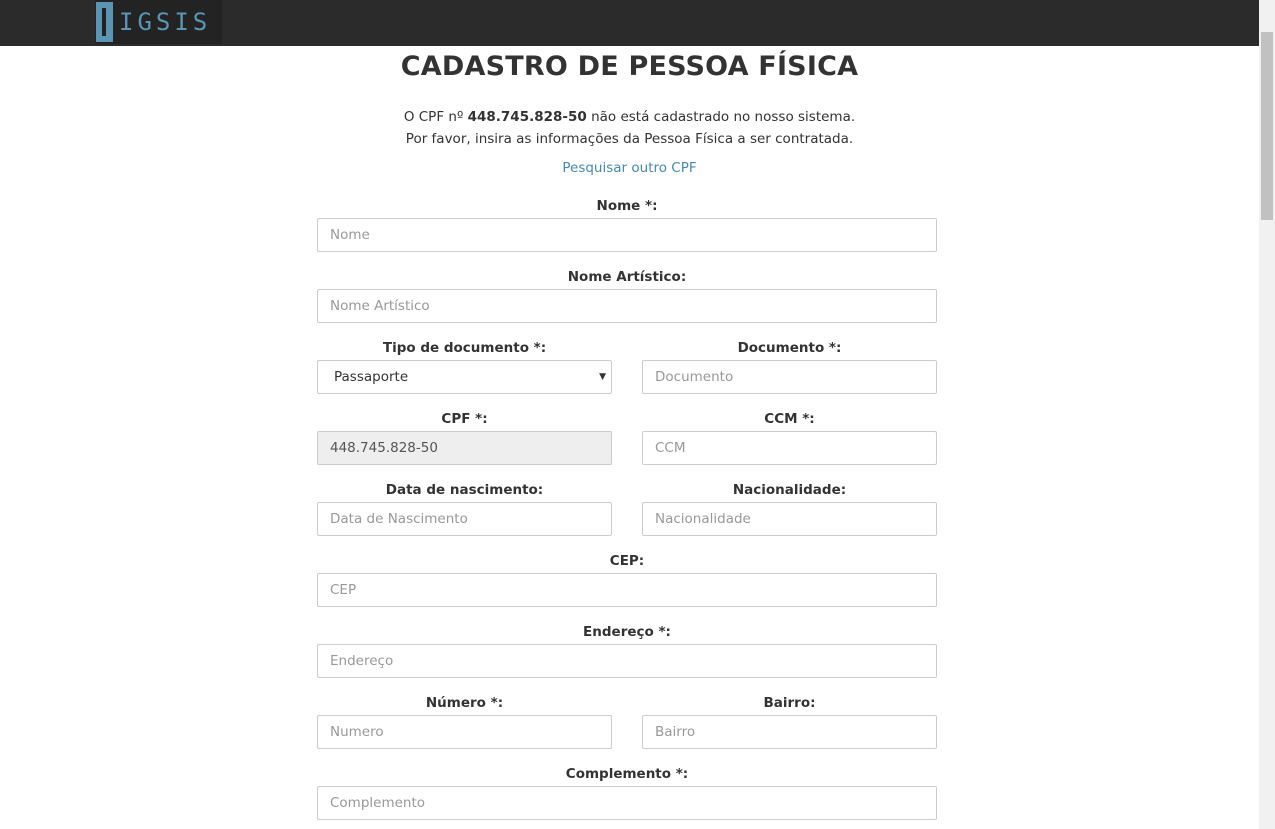 Image resolution: width=1275 pixels, height=829 pixels. What do you see at coordinates (627, 306) in the screenshot?
I see `nome-artistico-input` at bounding box center [627, 306].